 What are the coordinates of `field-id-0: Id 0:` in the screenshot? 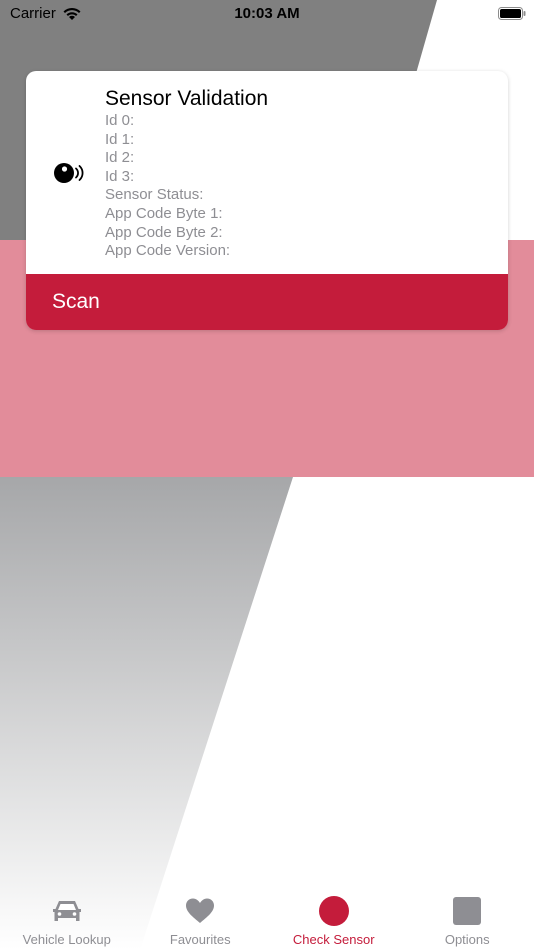 It's located at (120, 120).